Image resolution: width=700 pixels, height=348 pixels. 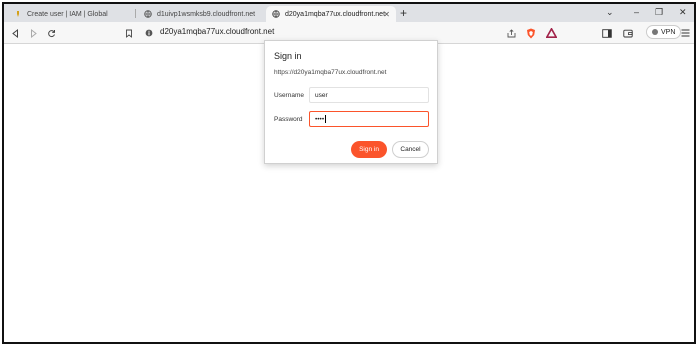 I want to click on new-tab-icon: +, so click(x=403, y=13).